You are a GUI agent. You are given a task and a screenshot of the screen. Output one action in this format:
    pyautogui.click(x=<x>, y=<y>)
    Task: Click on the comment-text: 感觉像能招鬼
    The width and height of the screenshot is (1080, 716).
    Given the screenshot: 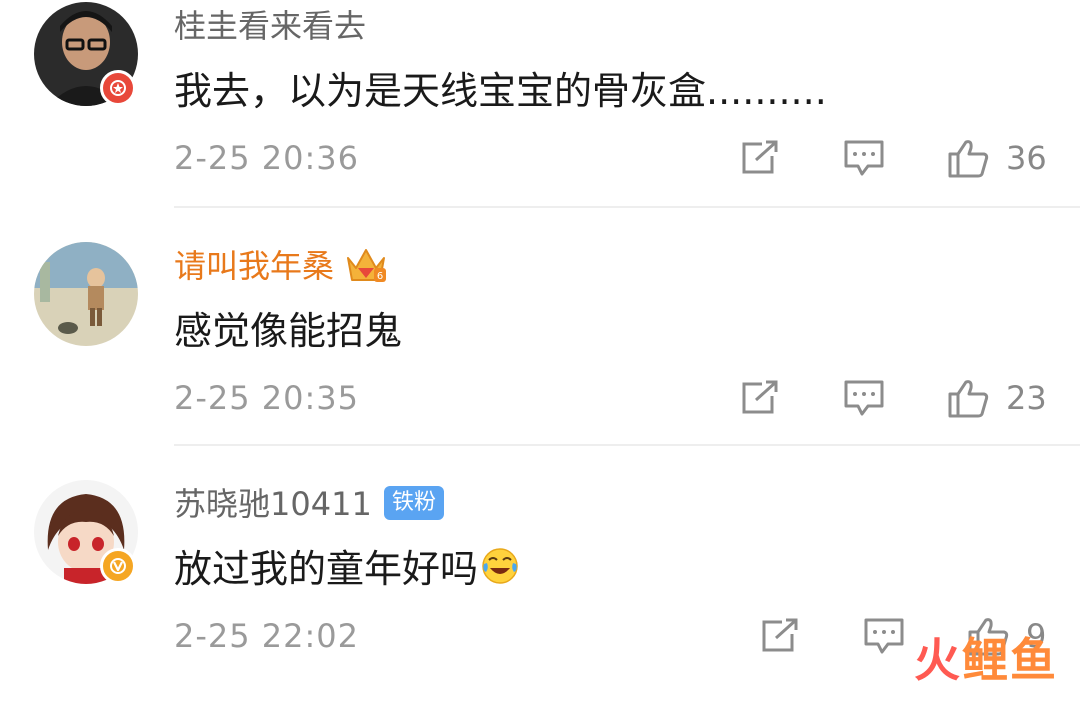 What is the action you would take?
    pyautogui.click(x=288, y=331)
    